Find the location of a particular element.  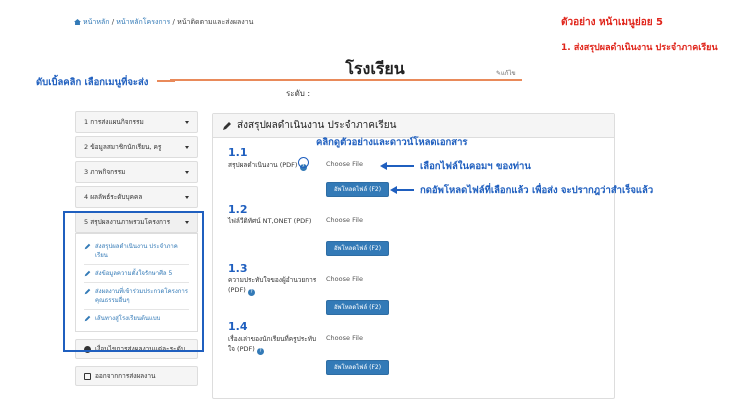

edit-link: ✎แก้ไข is located at coordinates (506, 73).